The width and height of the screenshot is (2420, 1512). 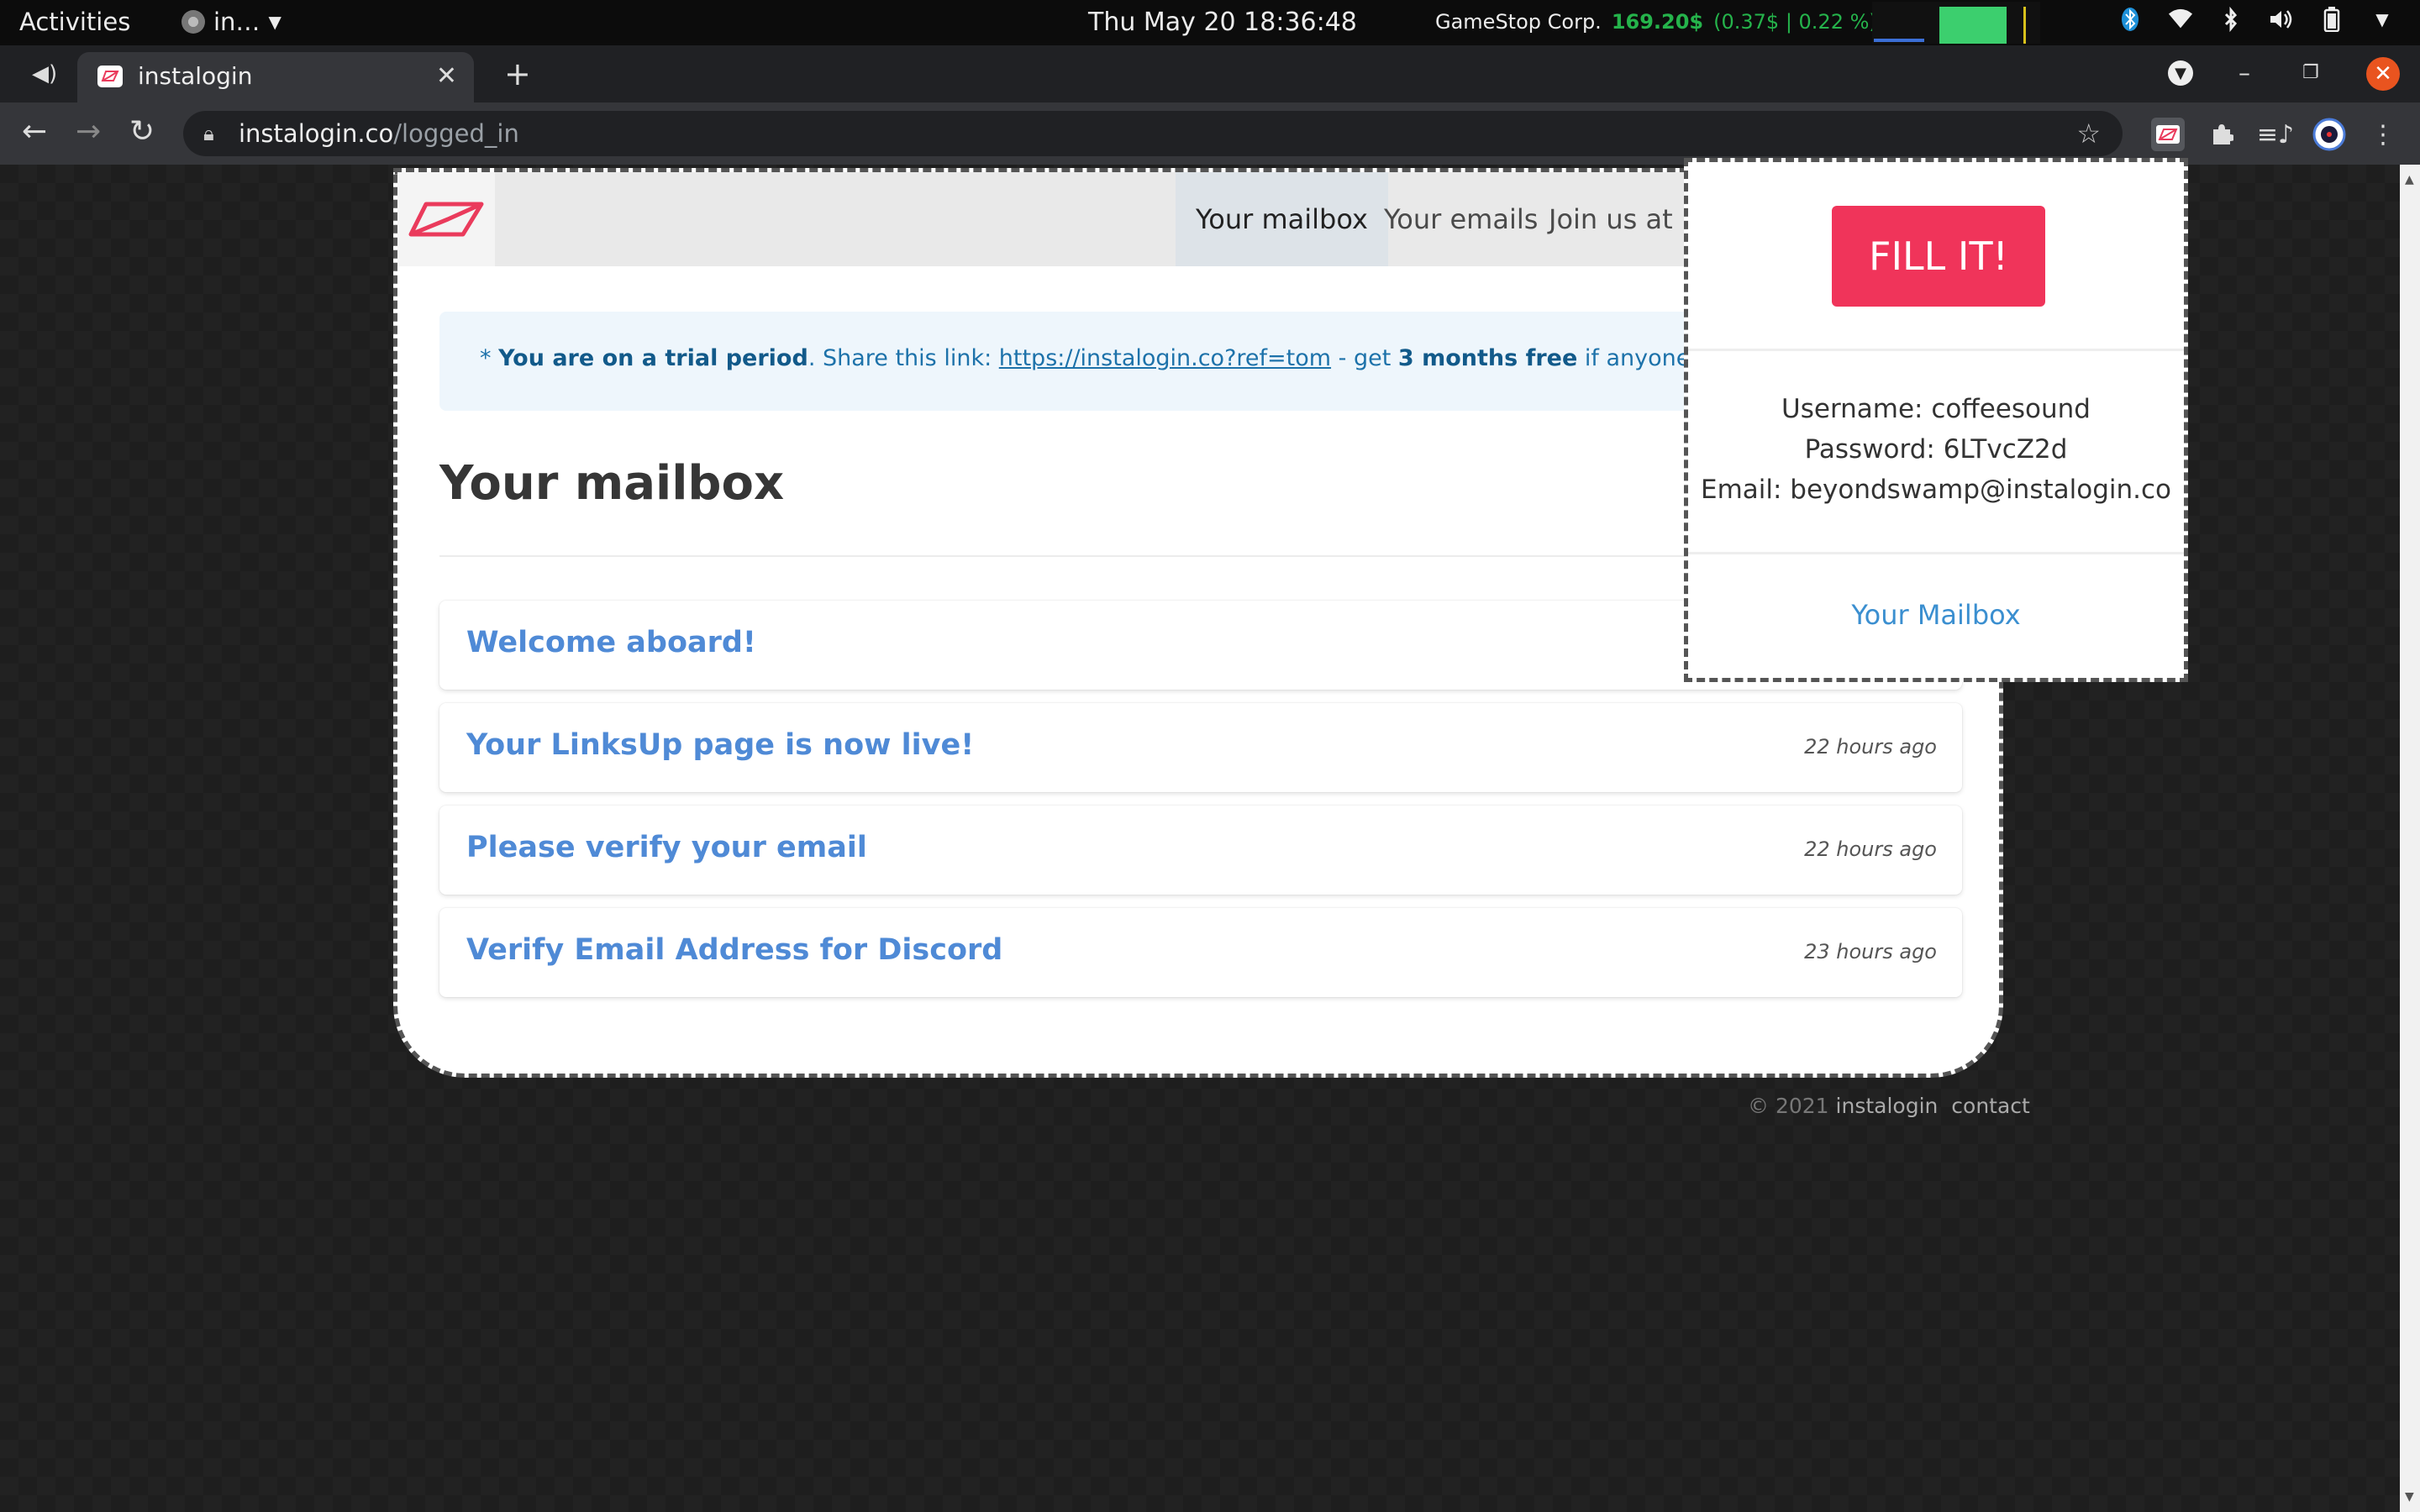 What do you see at coordinates (2409, 179) in the screenshot?
I see `scroll-up-icon: ▲` at bounding box center [2409, 179].